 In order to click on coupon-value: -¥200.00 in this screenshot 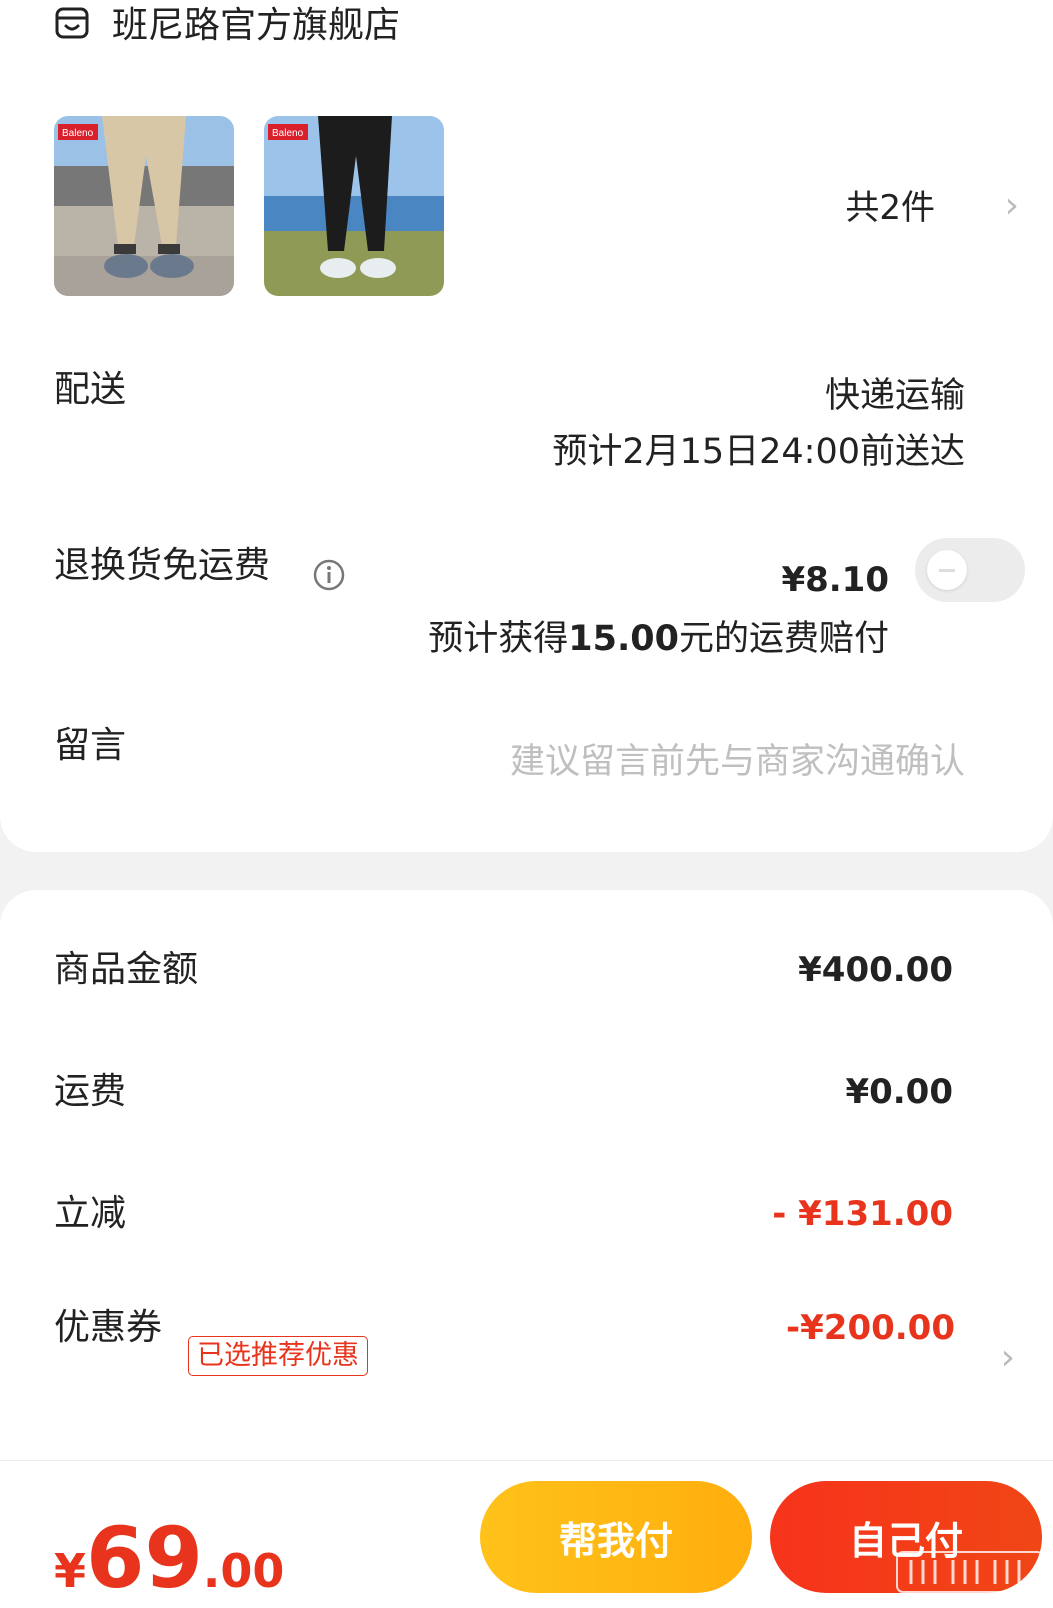, I will do `click(870, 1328)`.